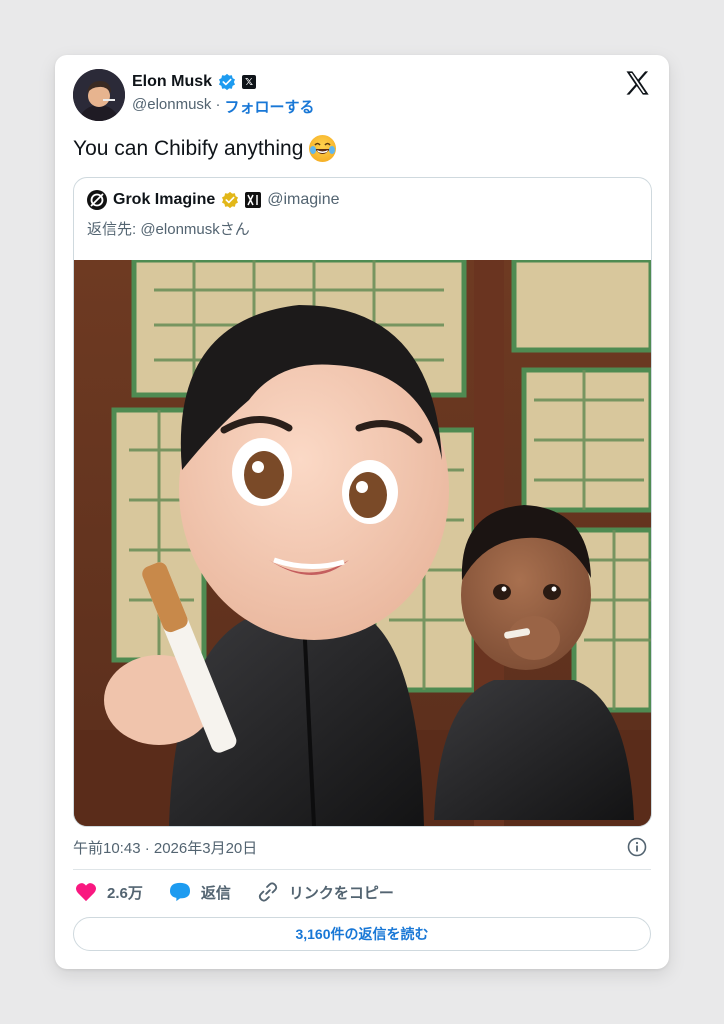 This screenshot has height=1024, width=724. I want to click on verified-badge-icon, so click(227, 82).